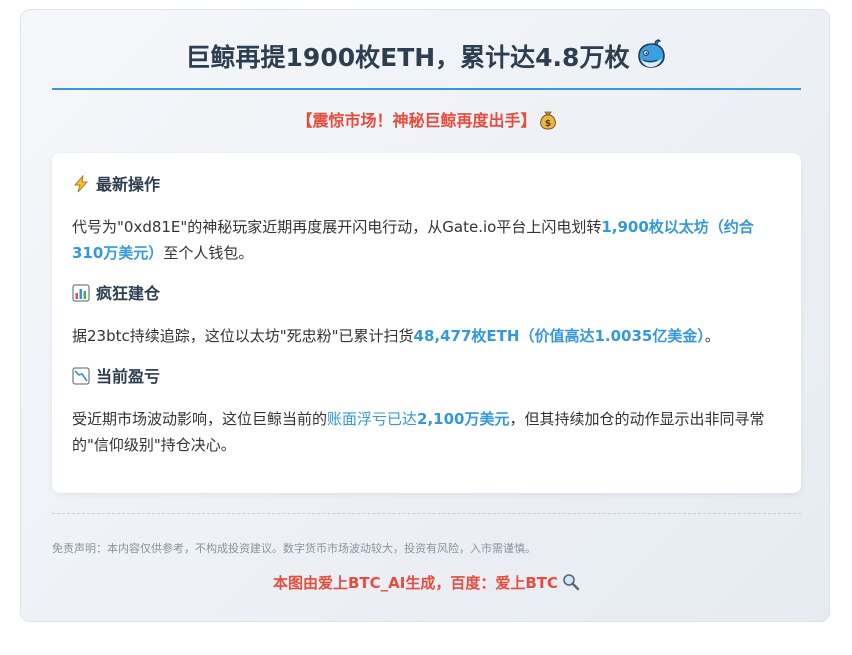 The image size is (852, 655). What do you see at coordinates (407, 57) in the screenshot?
I see `title-text: 巨鲸再提1900枚ETH，累计达4.8万枚` at bounding box center [407, 57].